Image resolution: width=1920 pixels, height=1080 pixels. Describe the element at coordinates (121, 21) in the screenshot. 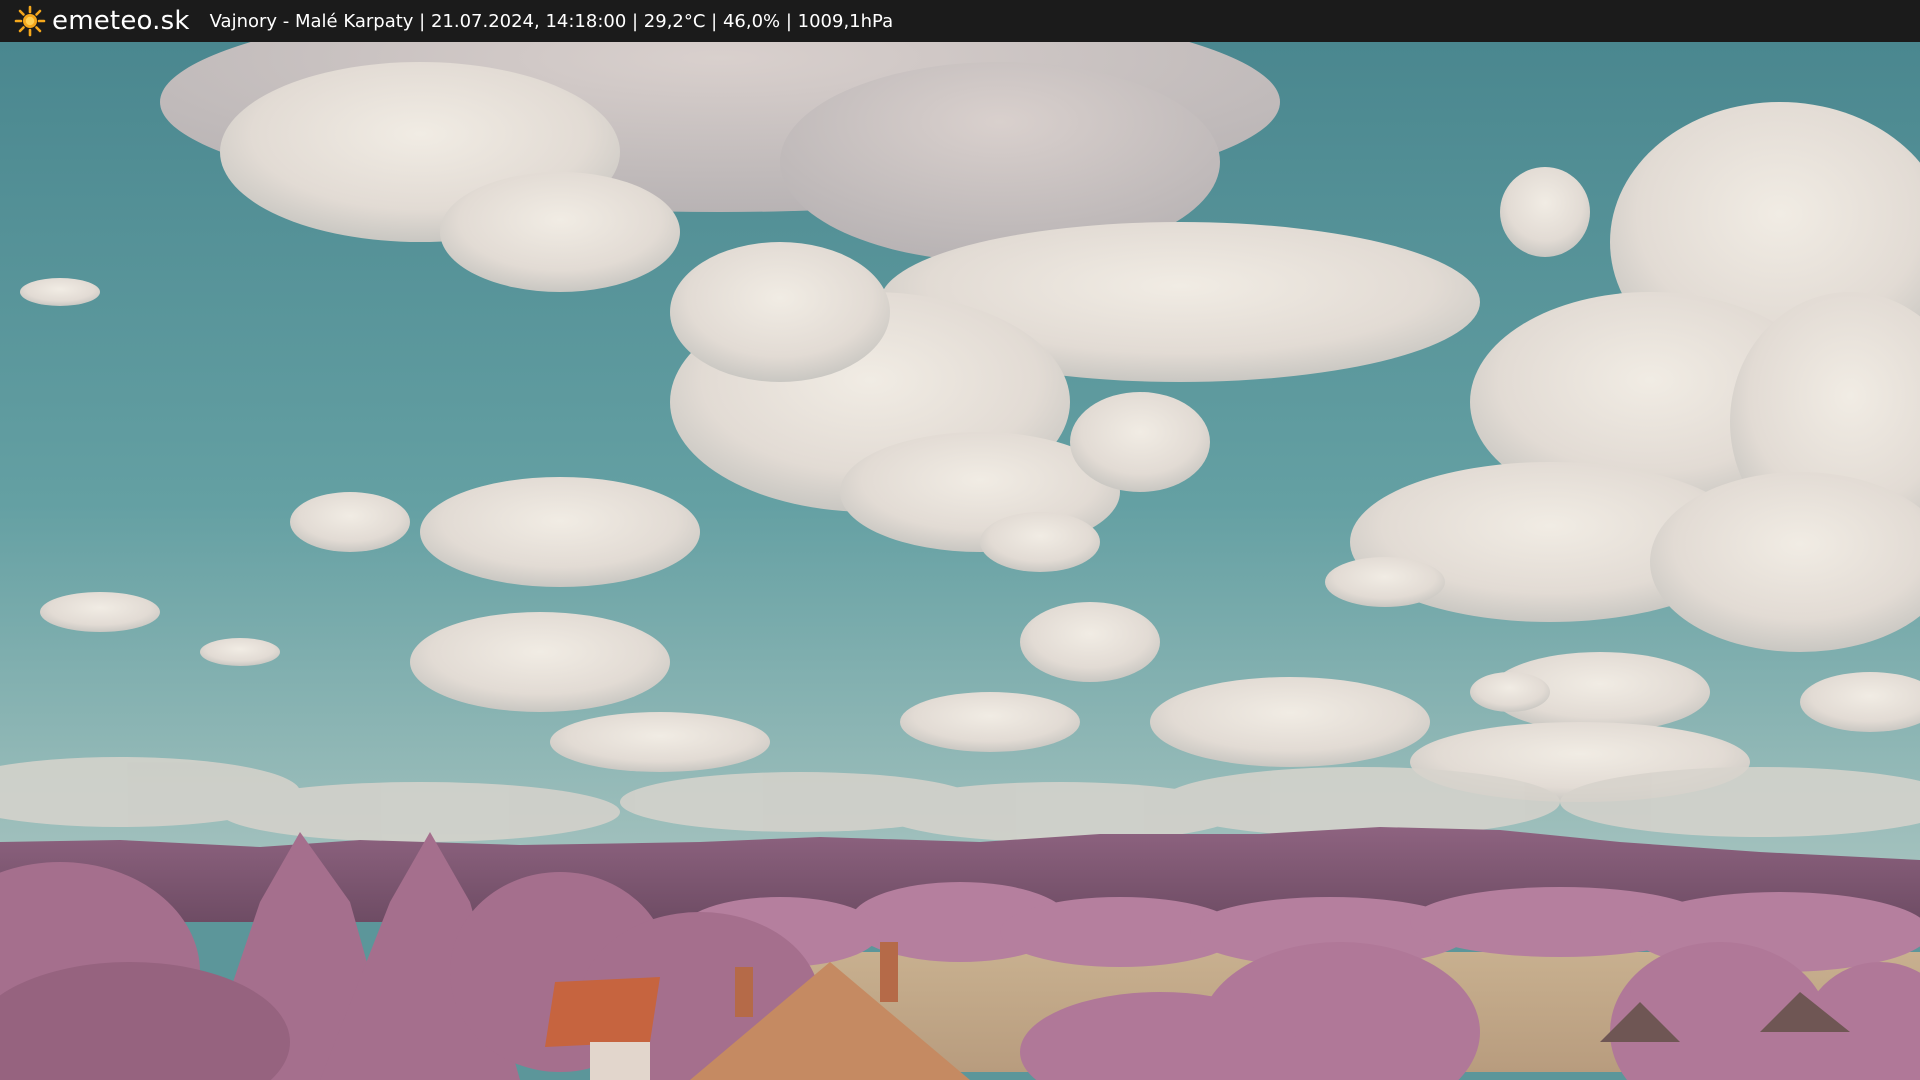

I see `brand-name: emeteo.sk` at that location.